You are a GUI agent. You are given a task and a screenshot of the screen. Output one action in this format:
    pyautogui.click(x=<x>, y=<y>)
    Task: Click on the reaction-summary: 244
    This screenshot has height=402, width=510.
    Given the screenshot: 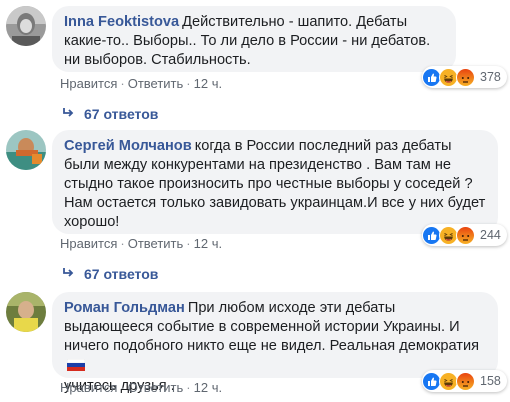 What is the action you would take?
    pyautogui.click(x=464, y=235)
    